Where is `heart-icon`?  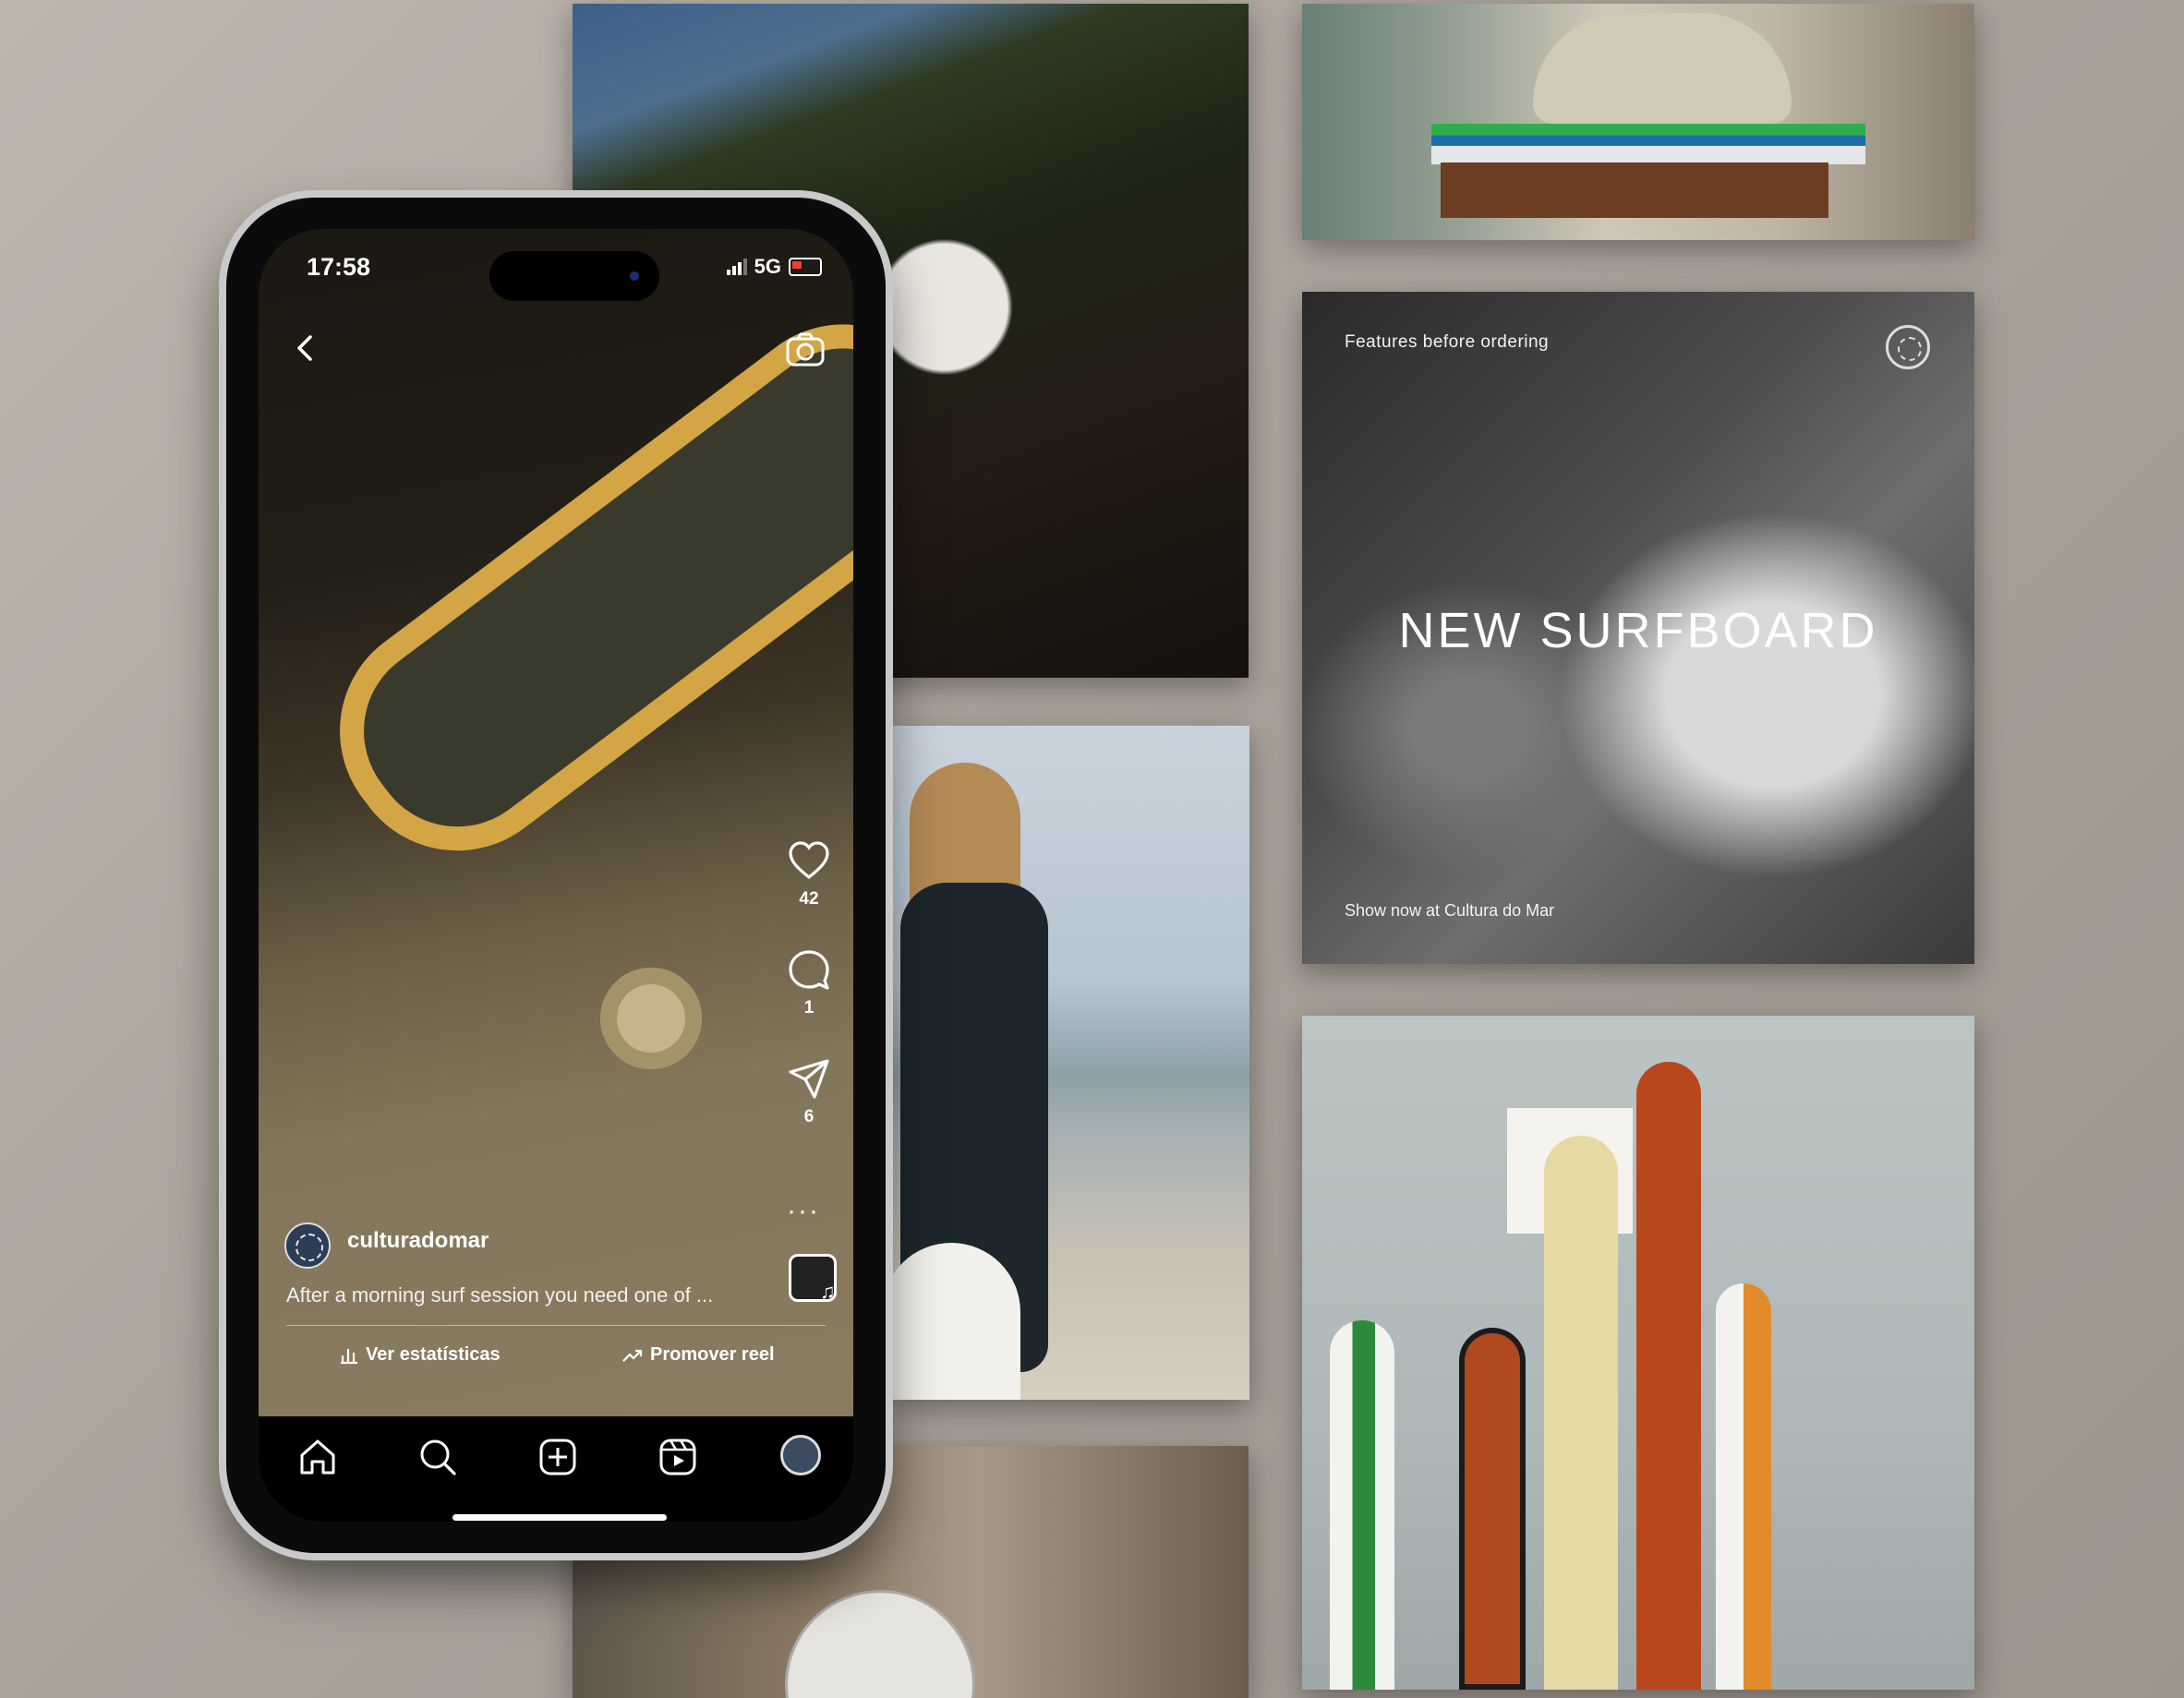 heart-icon is located at coordinates (809, 860).